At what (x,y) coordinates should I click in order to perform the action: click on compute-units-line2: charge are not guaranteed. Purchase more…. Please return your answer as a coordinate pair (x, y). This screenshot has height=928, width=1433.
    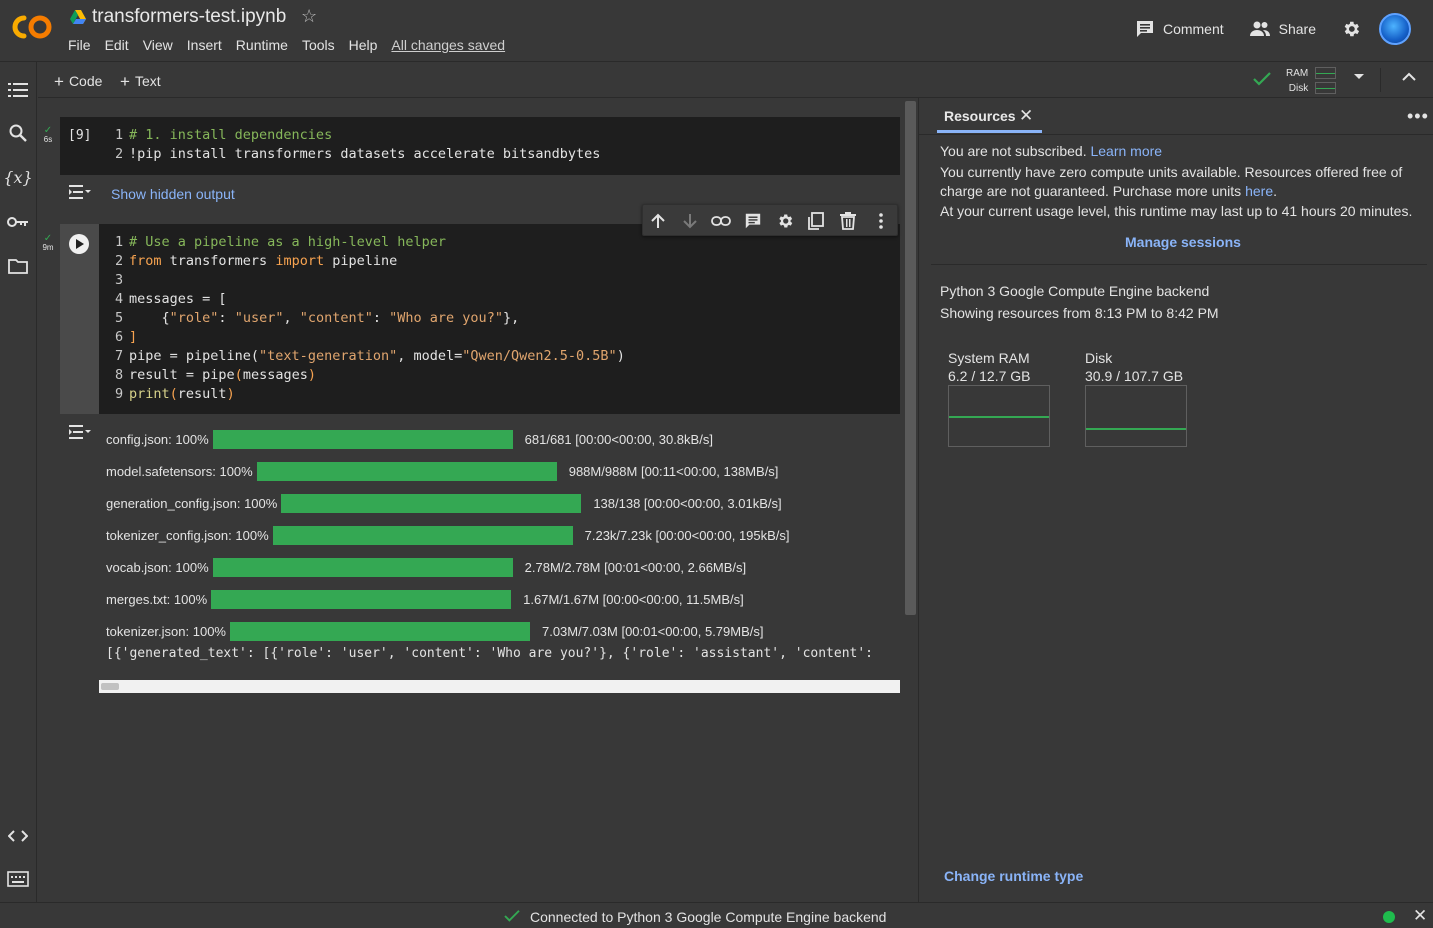
    Looking at the image, I should click on (1171, 191).